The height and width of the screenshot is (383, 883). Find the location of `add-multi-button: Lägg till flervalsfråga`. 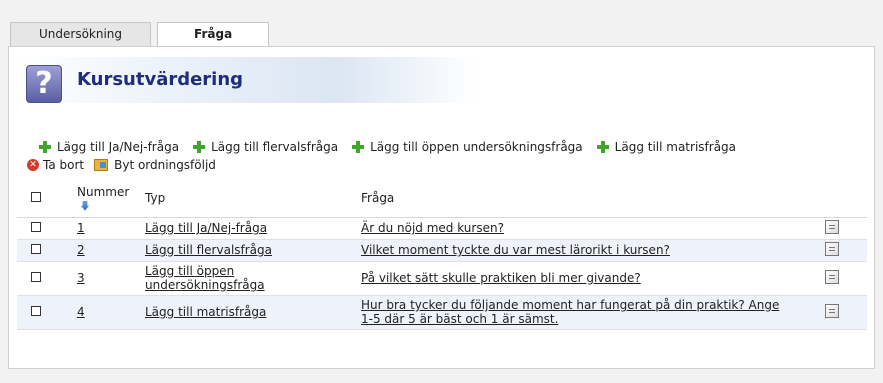

add-multi-button: Lägg till flervalsfråga is located at coordinates (265, 147).